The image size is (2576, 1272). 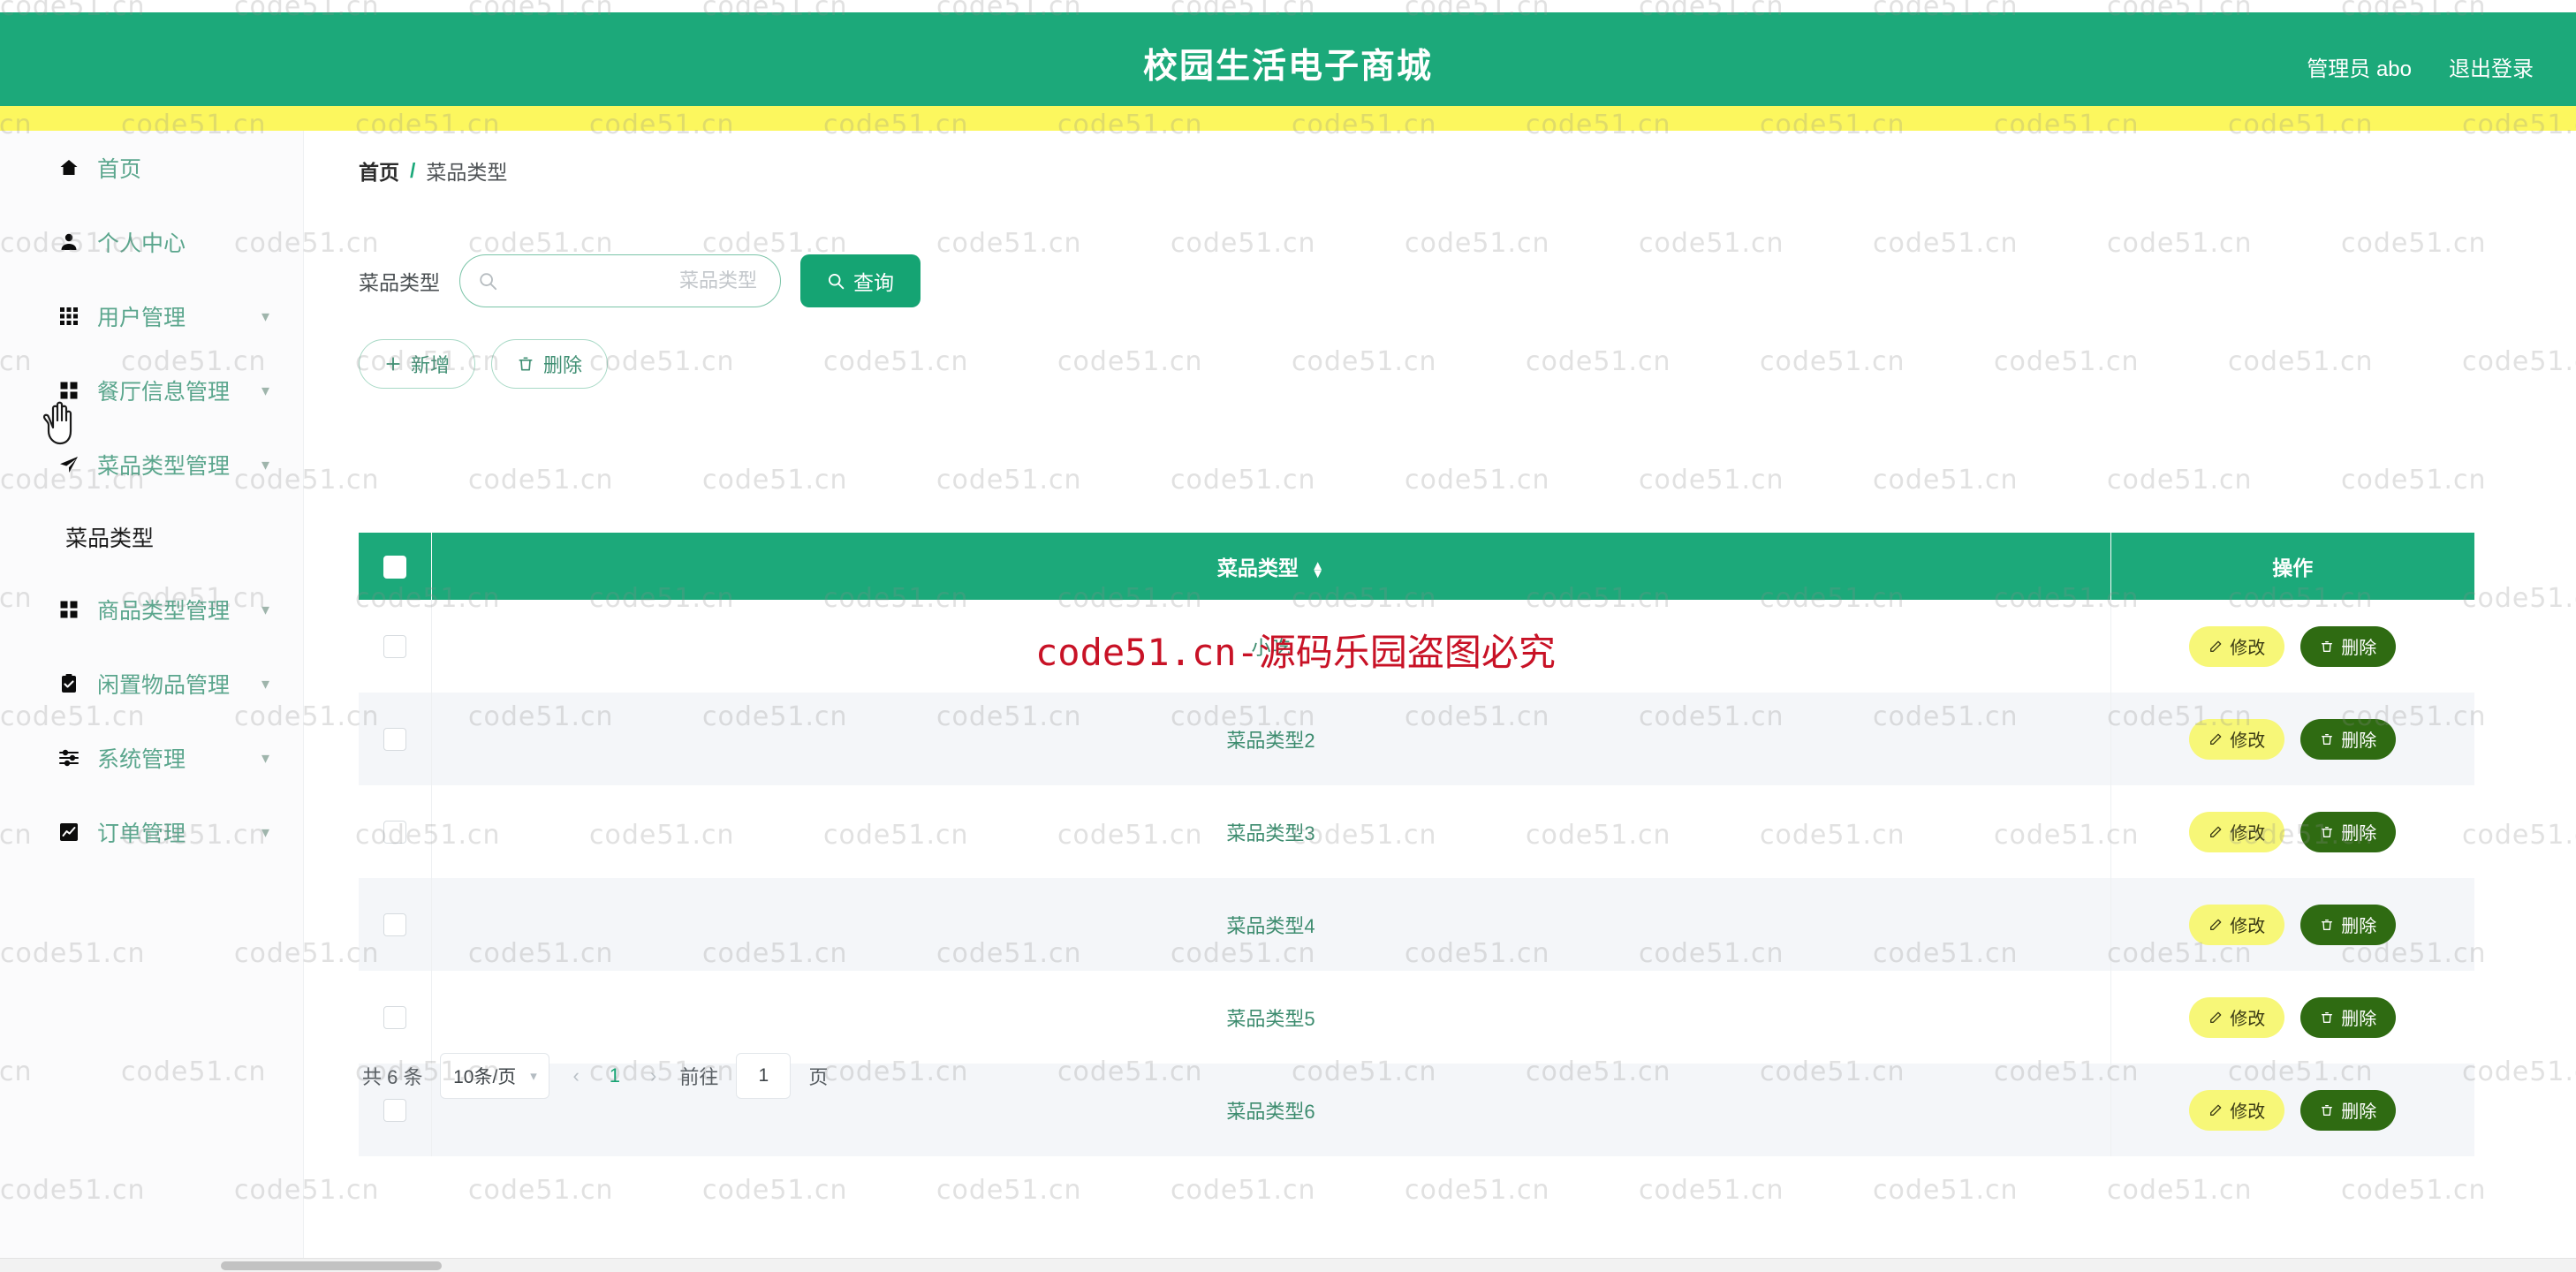 I want to click on user-icon, so click(x=69, y=242).